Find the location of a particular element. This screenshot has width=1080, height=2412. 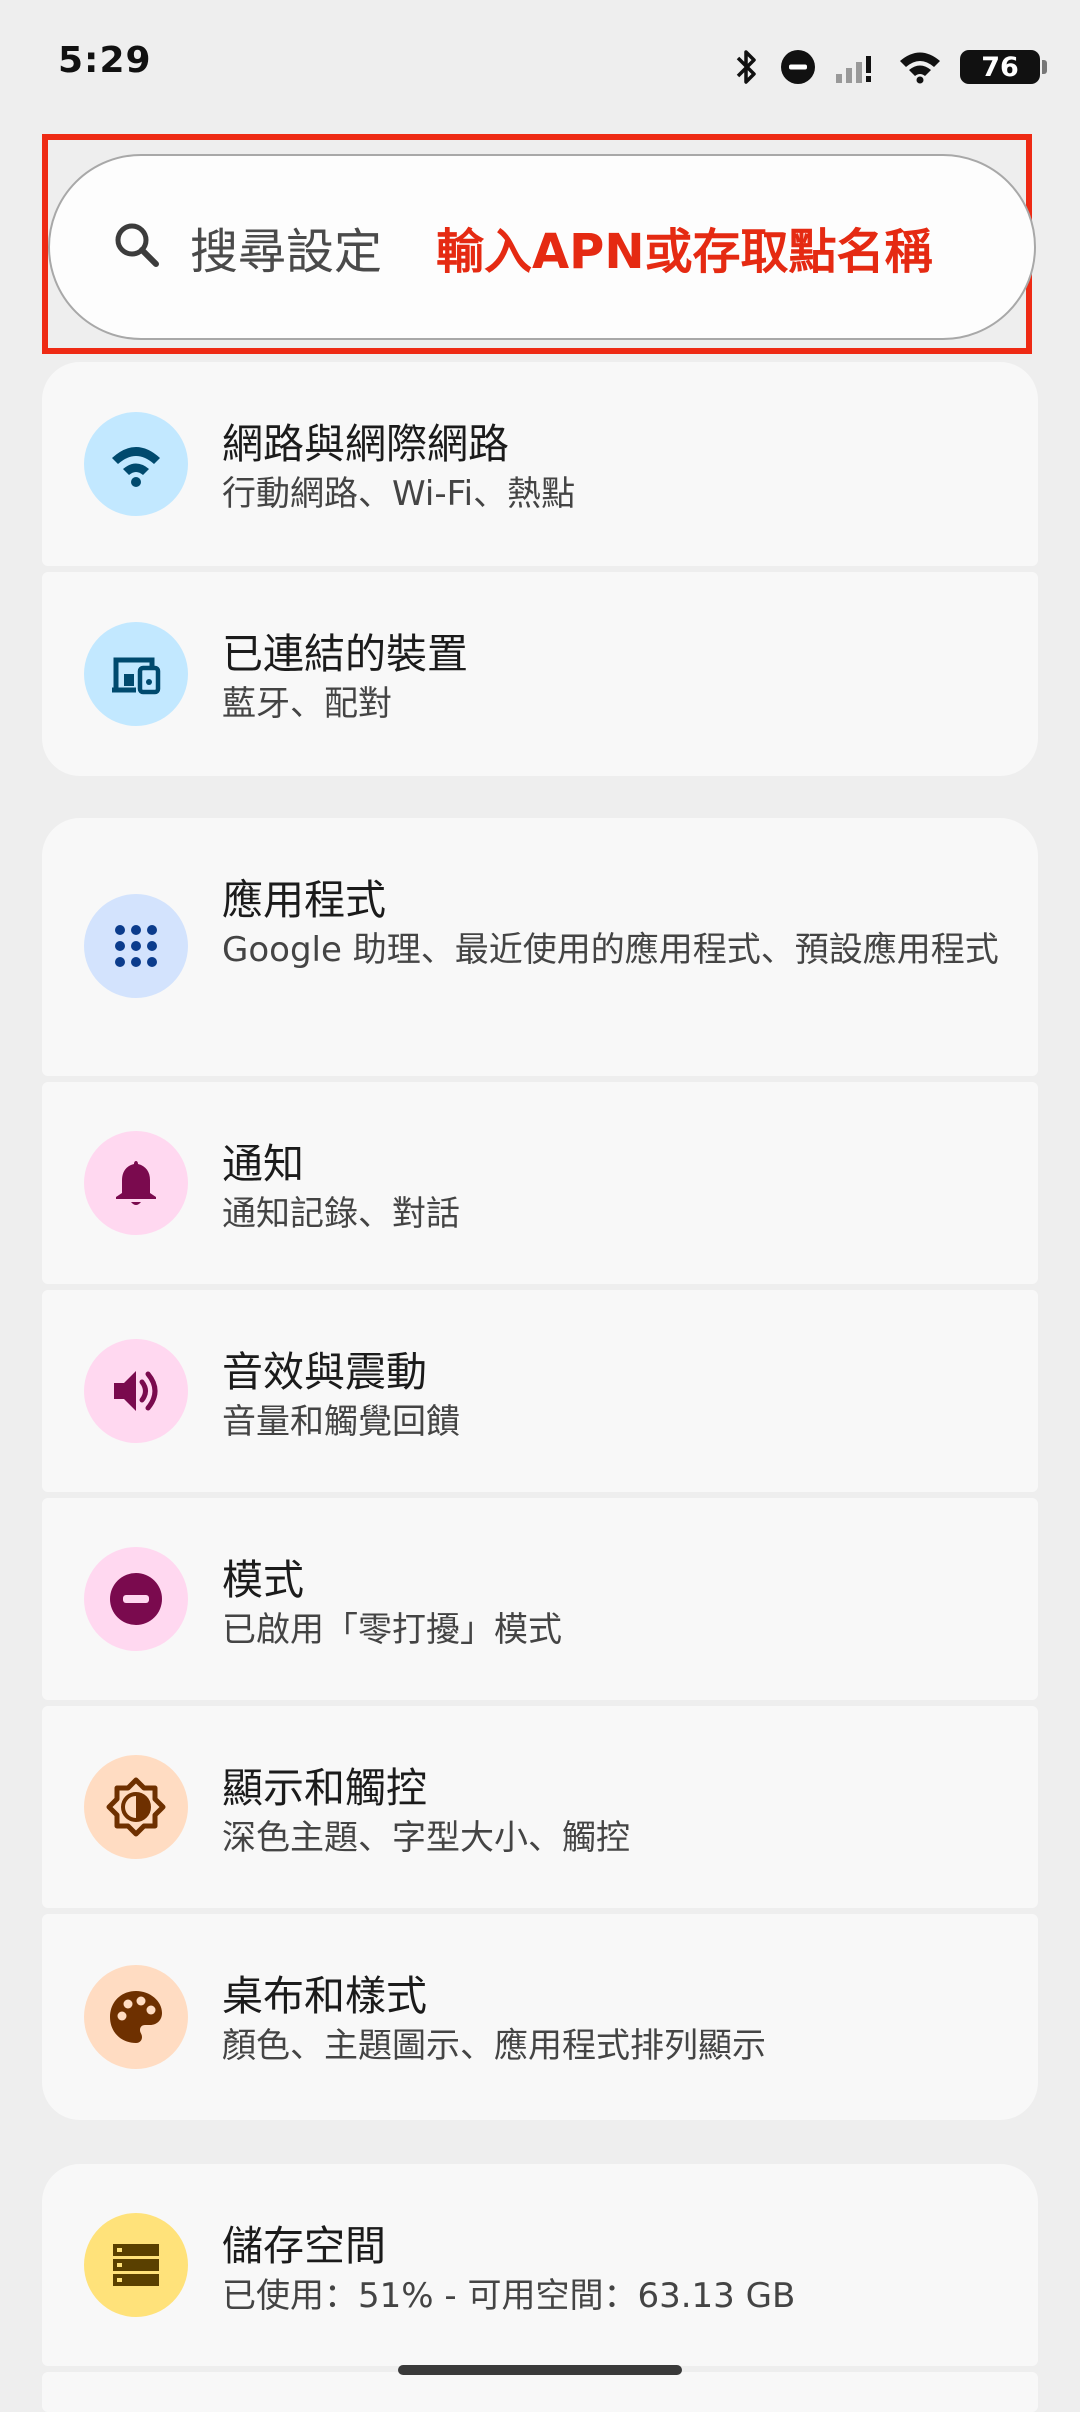

search-icon is located at coordinates (137, 247).